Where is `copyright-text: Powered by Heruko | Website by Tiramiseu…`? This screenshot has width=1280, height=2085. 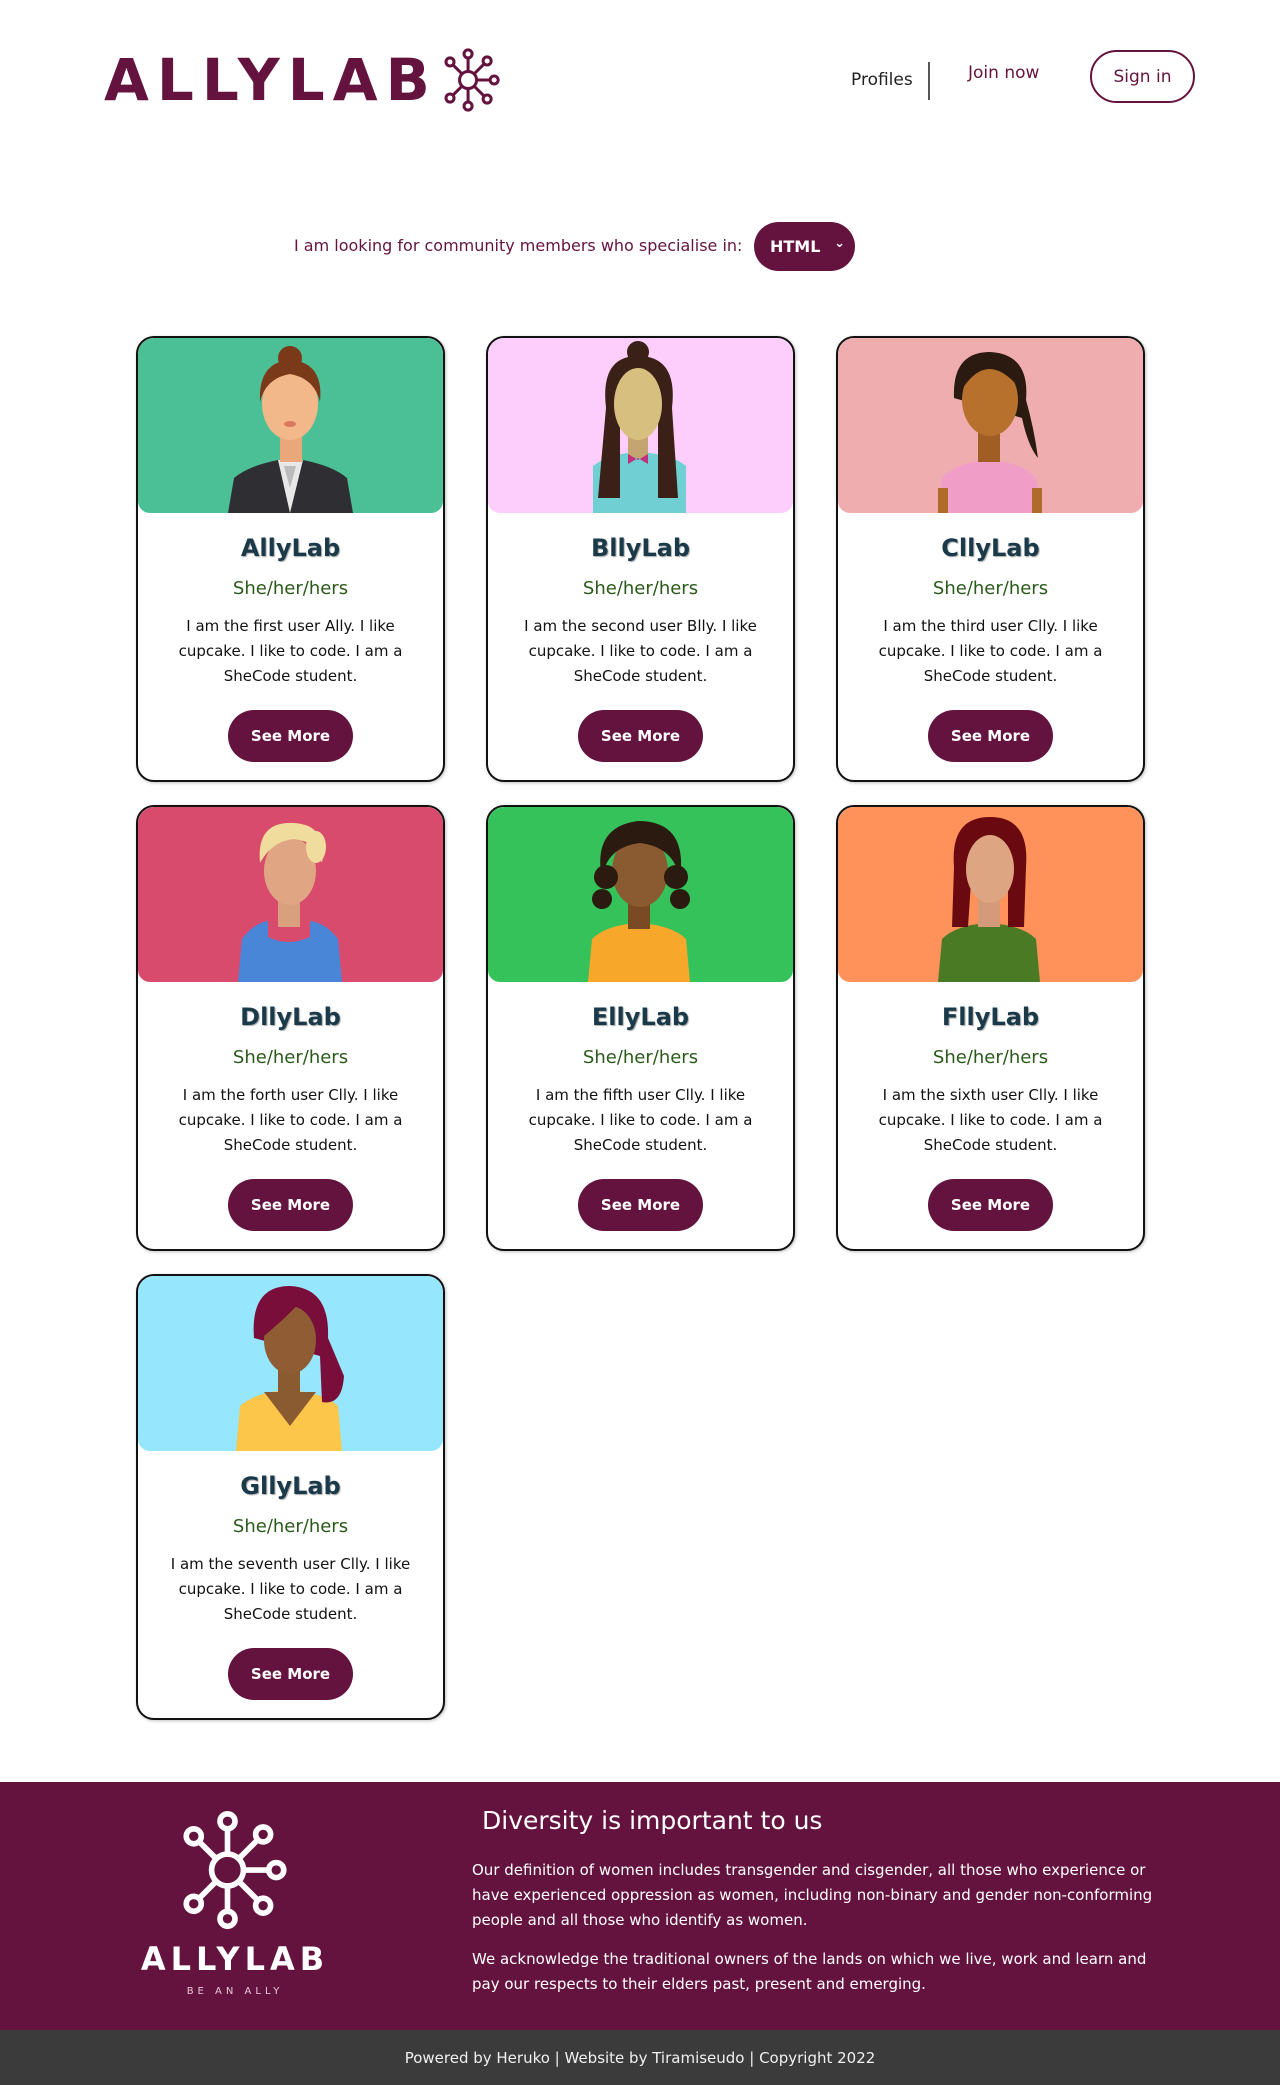 copyright-text: Powered by Heruko | Website by Tiramiseu… is located at coordinates (640, 2057).